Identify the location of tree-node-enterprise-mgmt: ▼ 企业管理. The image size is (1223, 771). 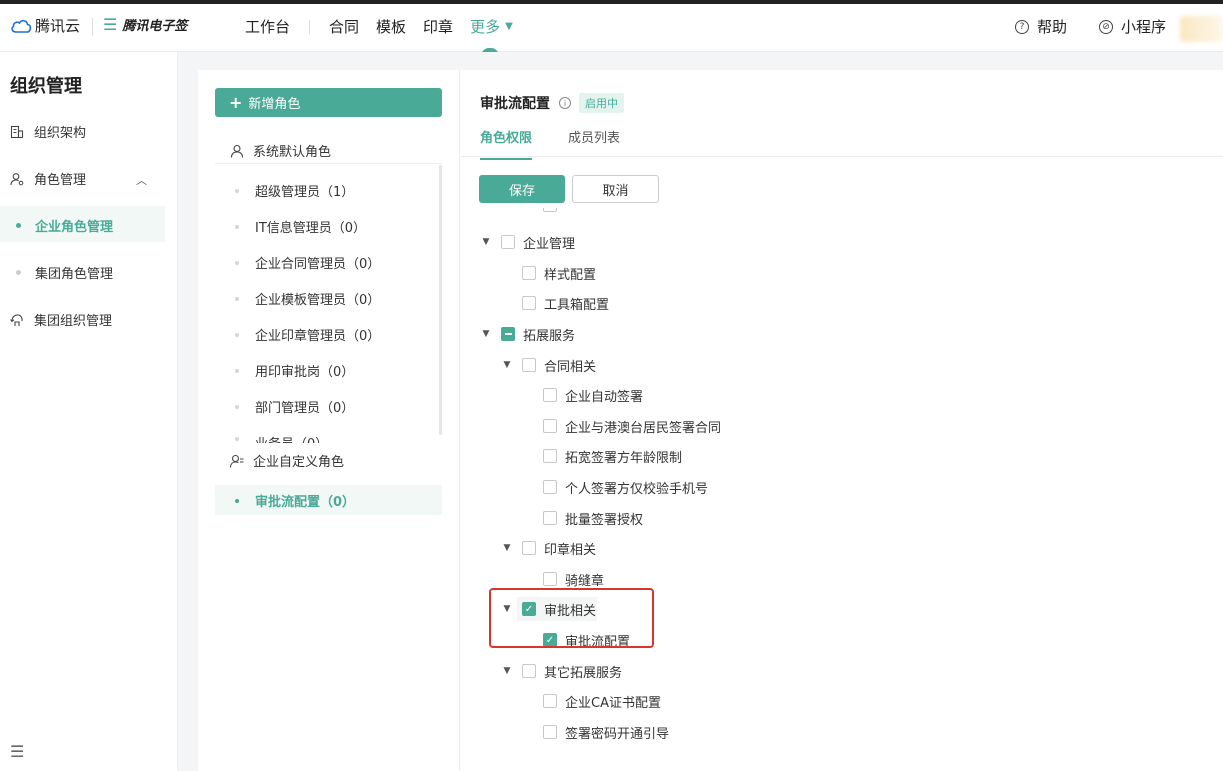
(527, 242).